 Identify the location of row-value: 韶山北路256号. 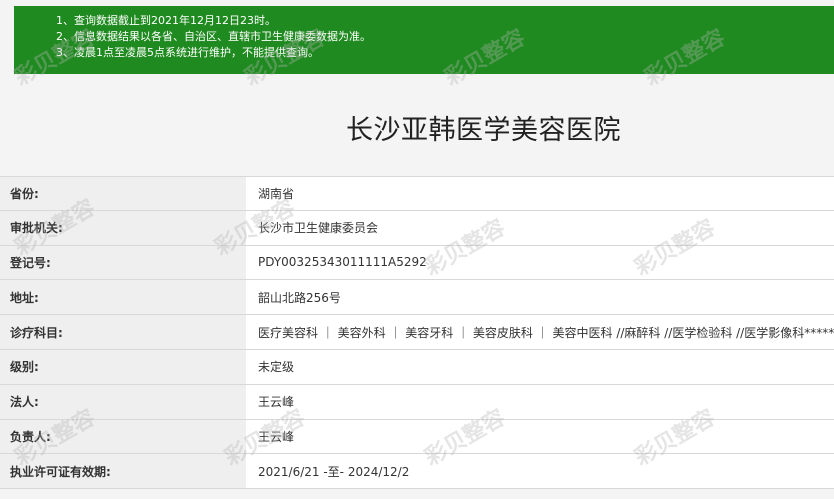
(540, 297).